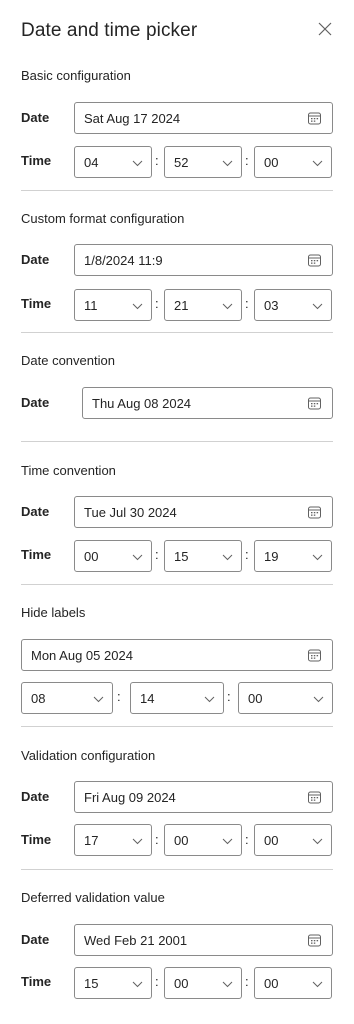 The image size is (354, 1024). Describe the element at coordinates (203, 940) in the screenshot. I see `date-input-deferred-validation: Wed Feb 21 2001` at that location.